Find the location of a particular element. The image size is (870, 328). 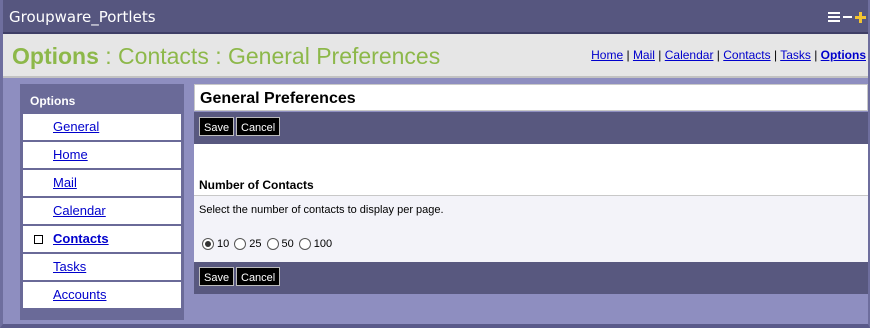

radio-option-100: 100 is located at coordinates (315, 244).